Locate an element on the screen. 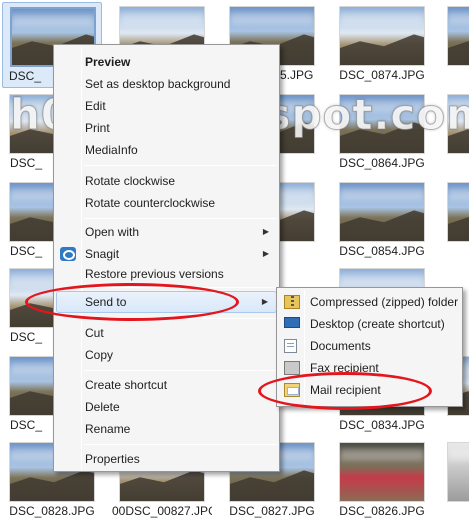  menu-item-edit: Edit is located at coordinates (166, 106).